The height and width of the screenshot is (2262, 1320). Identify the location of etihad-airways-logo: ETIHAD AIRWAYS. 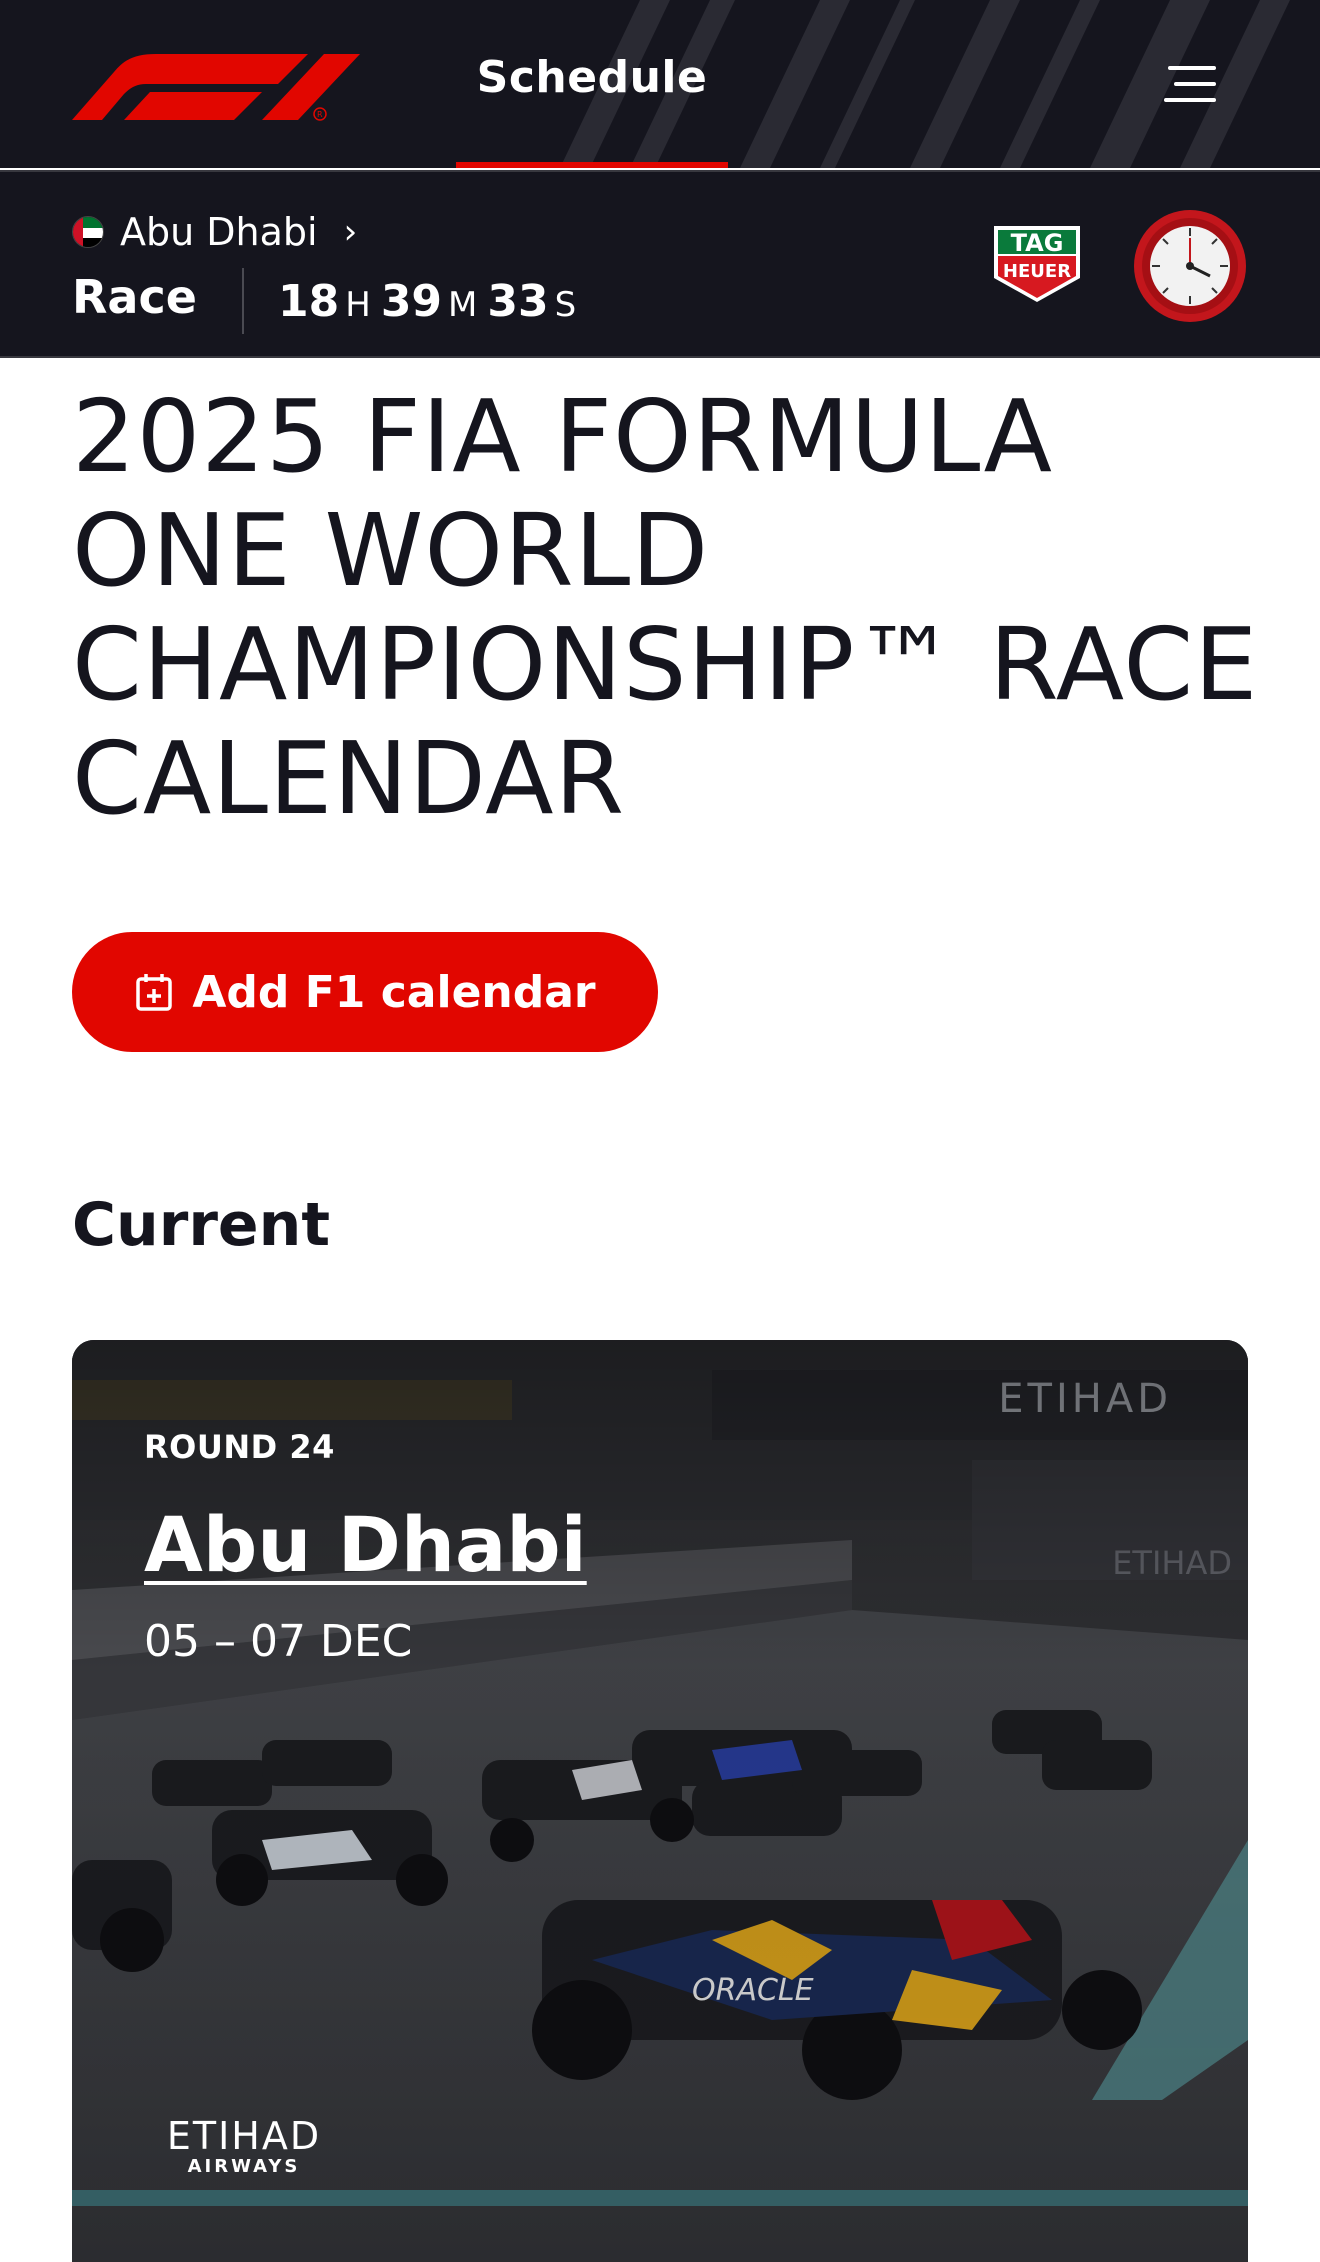
(244, 2151).